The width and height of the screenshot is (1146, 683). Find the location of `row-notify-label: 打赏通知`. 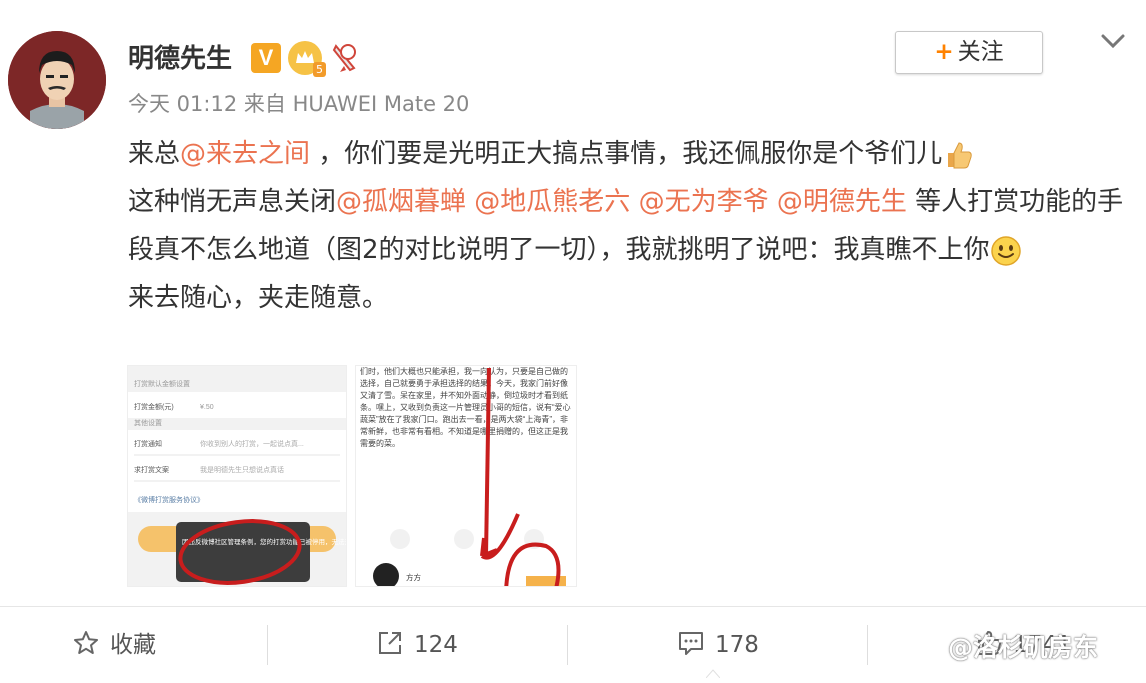

row-notify-label: 打赏通知 is located at coordinates (148, 443).